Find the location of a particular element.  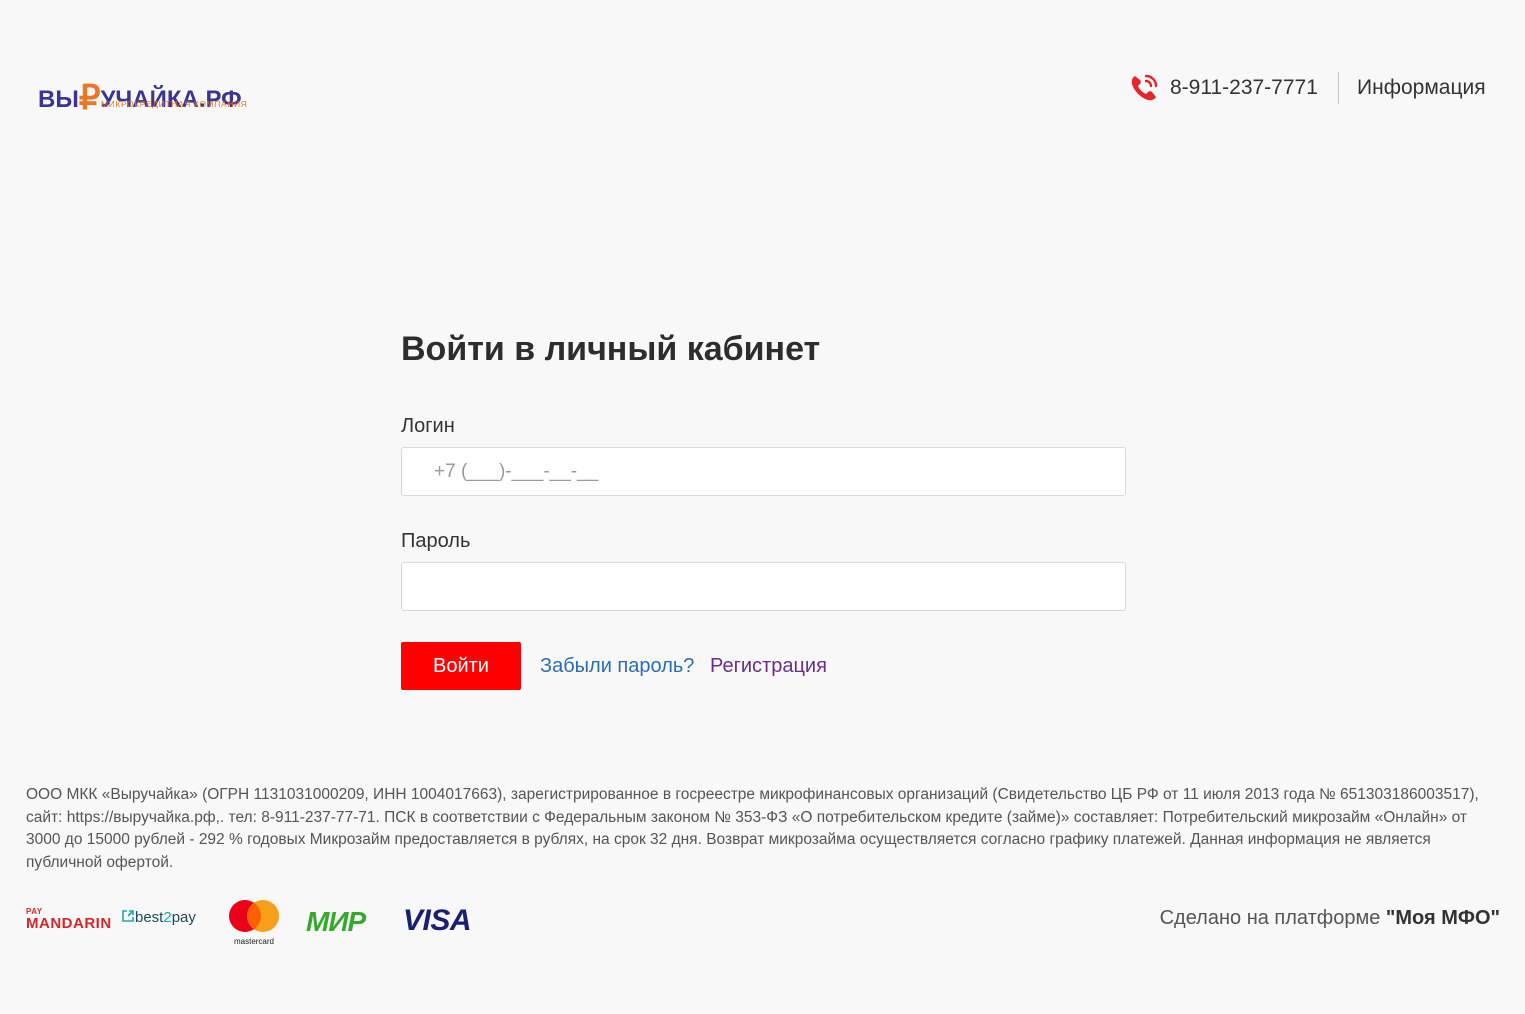

logo-wordmark: ВЫ₽УЧАЙКА.РФ is located at coordinates (140, 96).